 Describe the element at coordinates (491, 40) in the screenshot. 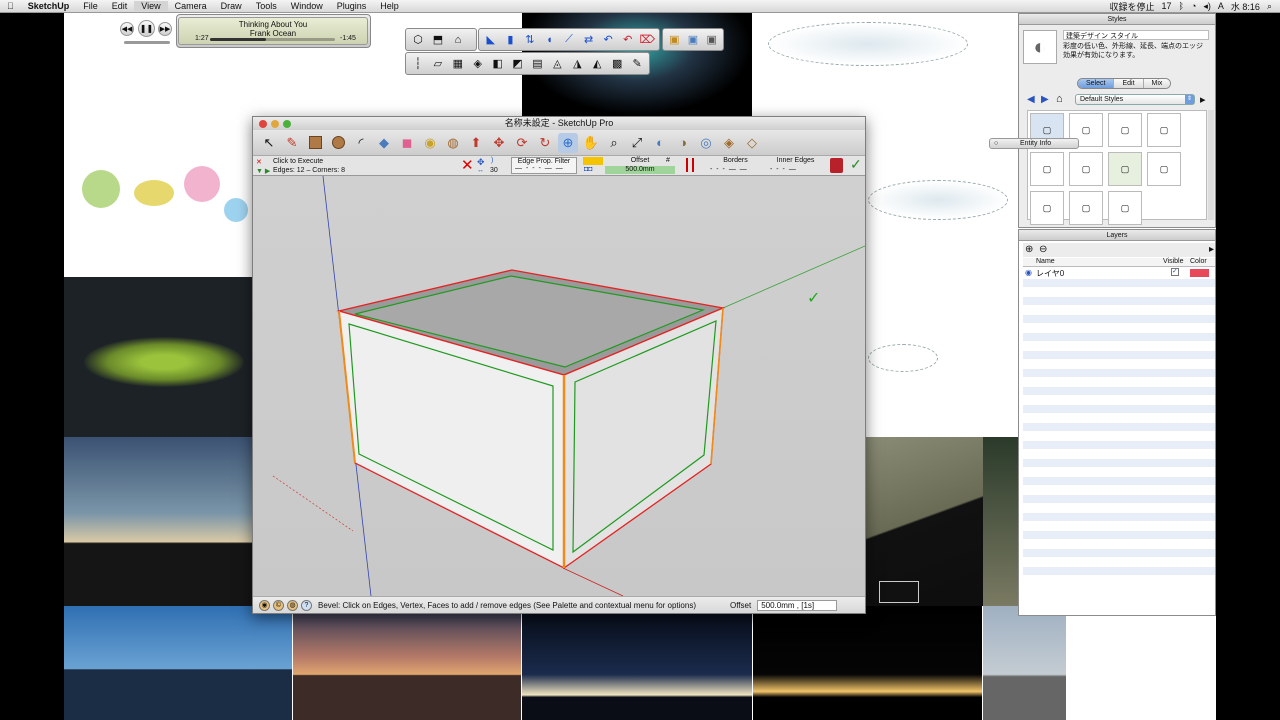

I see `bevel-edge-icon: ◣` at that location.